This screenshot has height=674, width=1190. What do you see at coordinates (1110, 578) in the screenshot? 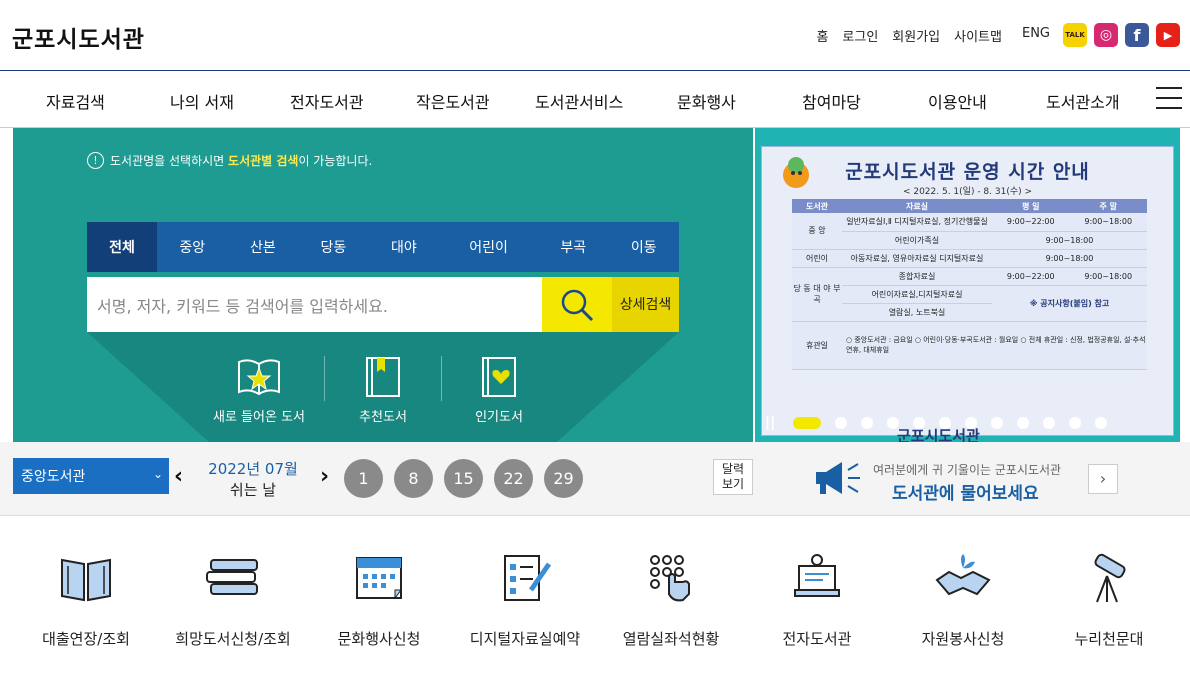
I see `telescope-icon` at bounding box center [1110, 578].